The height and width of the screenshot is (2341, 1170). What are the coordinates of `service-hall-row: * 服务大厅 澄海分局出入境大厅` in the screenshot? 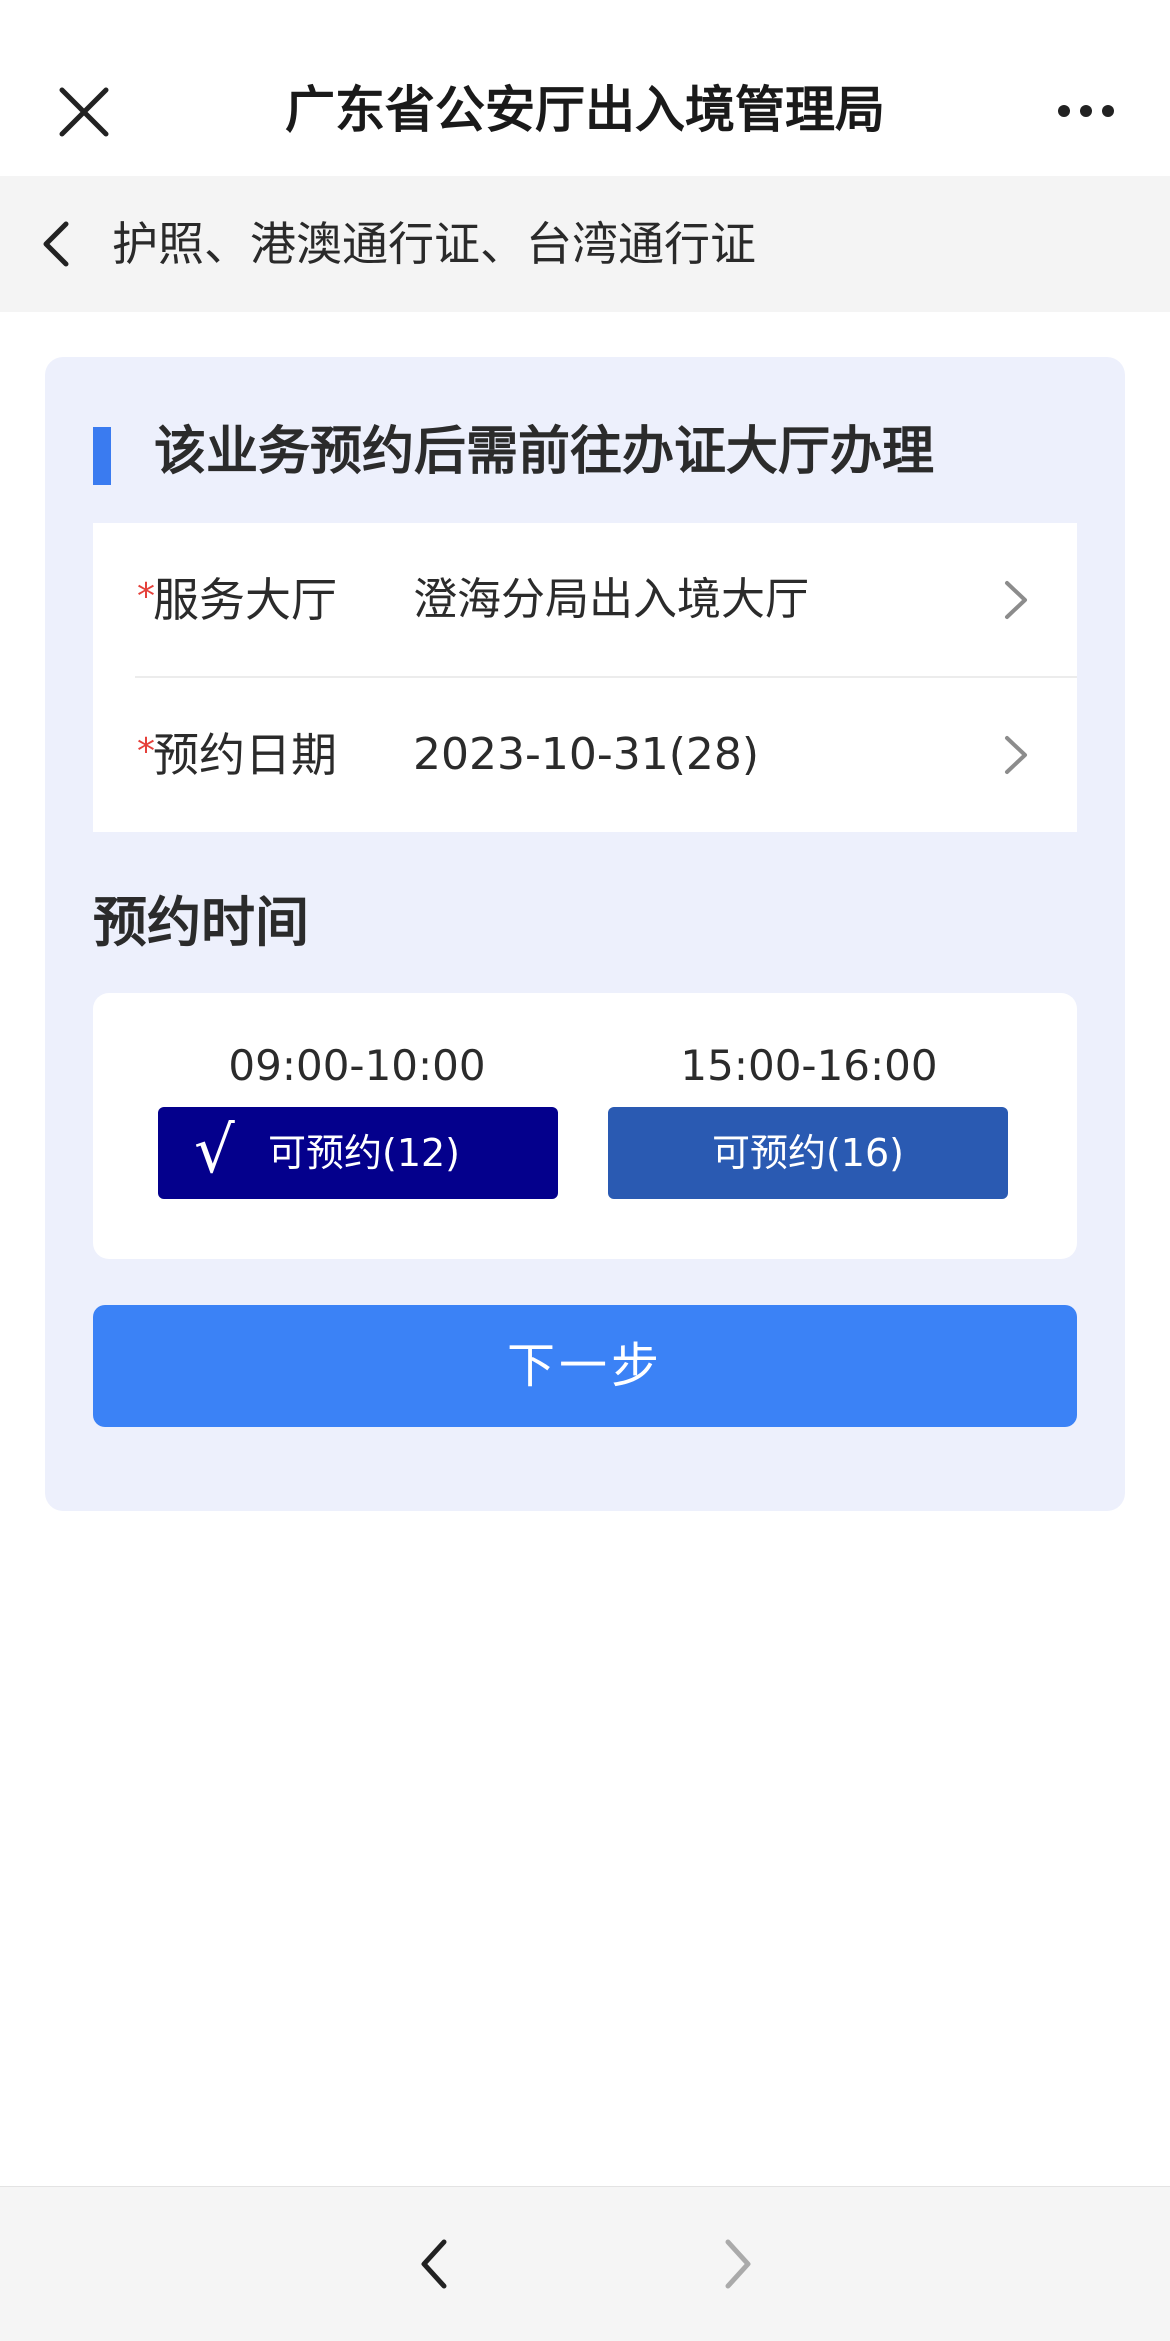 It's located at (585, 600).